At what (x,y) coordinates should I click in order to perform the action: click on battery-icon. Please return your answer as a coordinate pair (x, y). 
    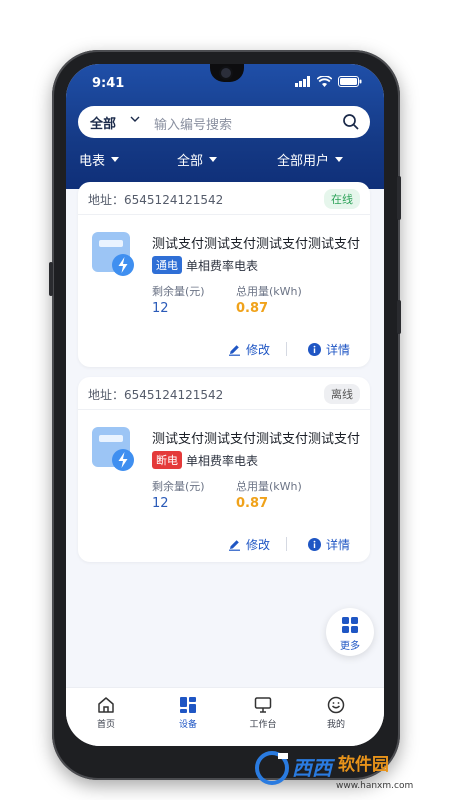
    Looking at the image, I should click on (350, 81).